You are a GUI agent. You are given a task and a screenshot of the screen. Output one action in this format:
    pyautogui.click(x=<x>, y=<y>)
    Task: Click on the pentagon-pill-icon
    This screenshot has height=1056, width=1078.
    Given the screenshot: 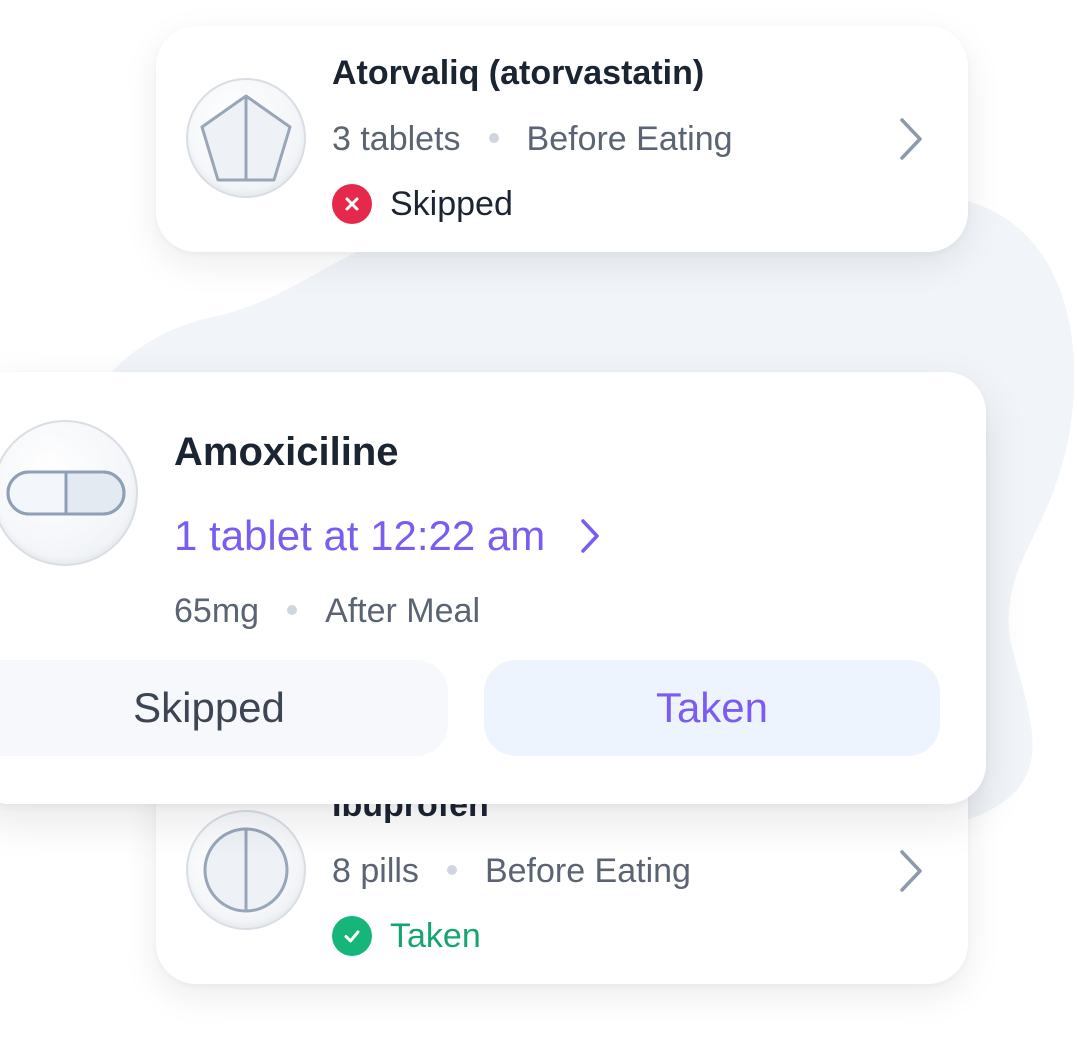 What is the action you would take?
    pyautogui.click(x=246, y=138)
    